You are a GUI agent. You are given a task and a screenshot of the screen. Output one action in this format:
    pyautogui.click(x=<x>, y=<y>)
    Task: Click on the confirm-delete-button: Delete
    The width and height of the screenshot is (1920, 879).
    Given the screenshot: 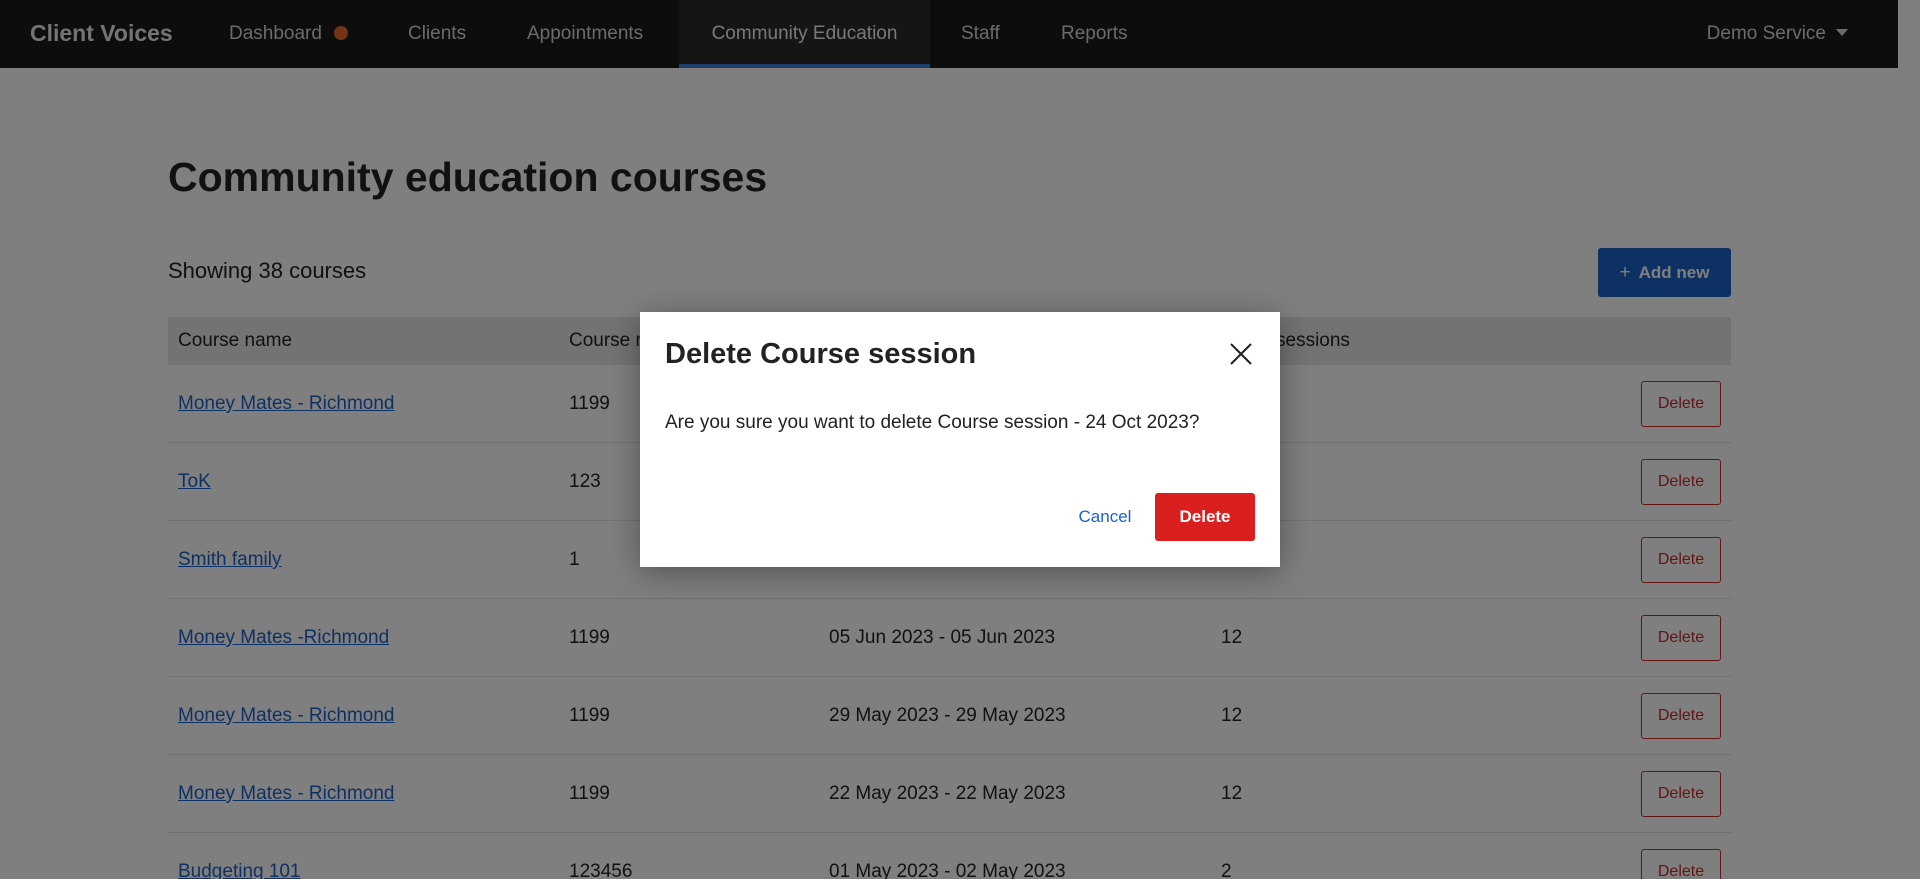 What is the action you would take?
    pyautogui.click(x=1205, y=517)
    